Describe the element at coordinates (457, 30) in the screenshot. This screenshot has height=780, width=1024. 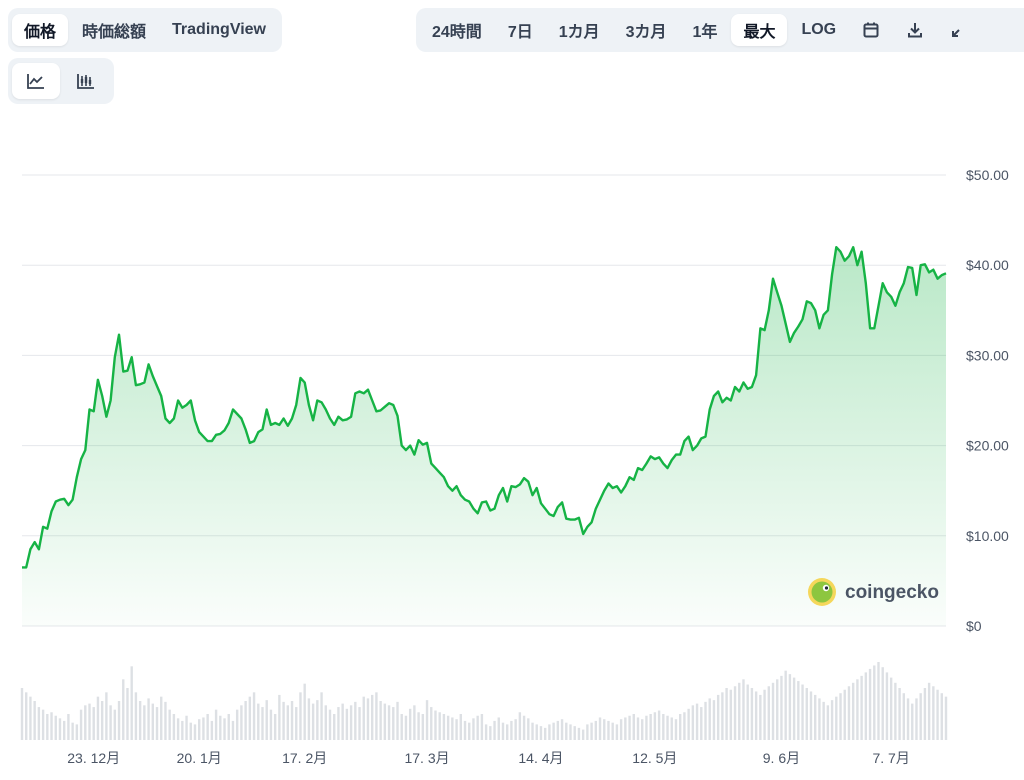
I see `range-24h-button: 24時間` at that location.